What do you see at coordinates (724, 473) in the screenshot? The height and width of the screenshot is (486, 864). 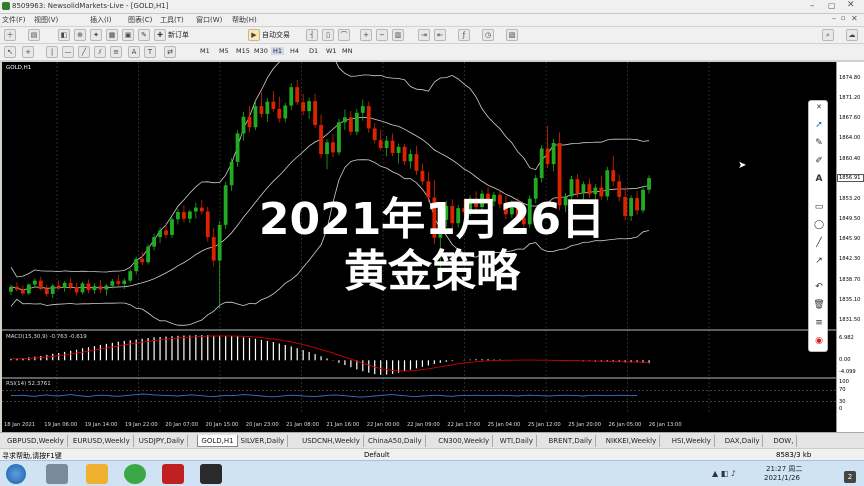 I see `tray-icons: ▲ ◧ ♪` at bounding box center [724, 473].